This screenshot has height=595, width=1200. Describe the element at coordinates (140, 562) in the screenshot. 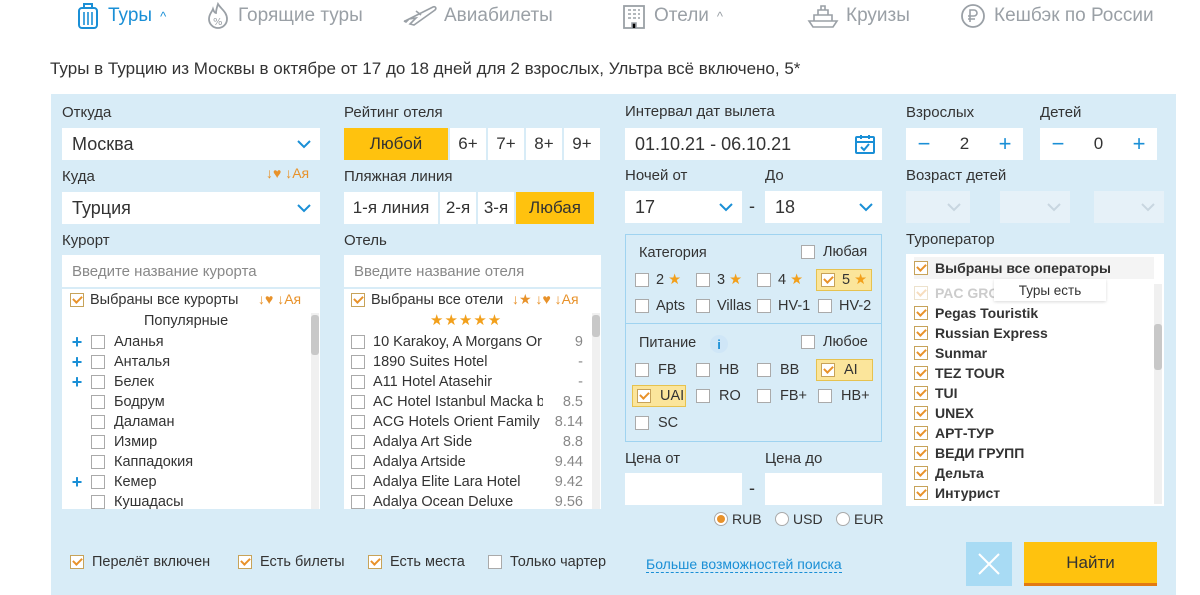

I see `footer-option: Перелёт включен` at that location.